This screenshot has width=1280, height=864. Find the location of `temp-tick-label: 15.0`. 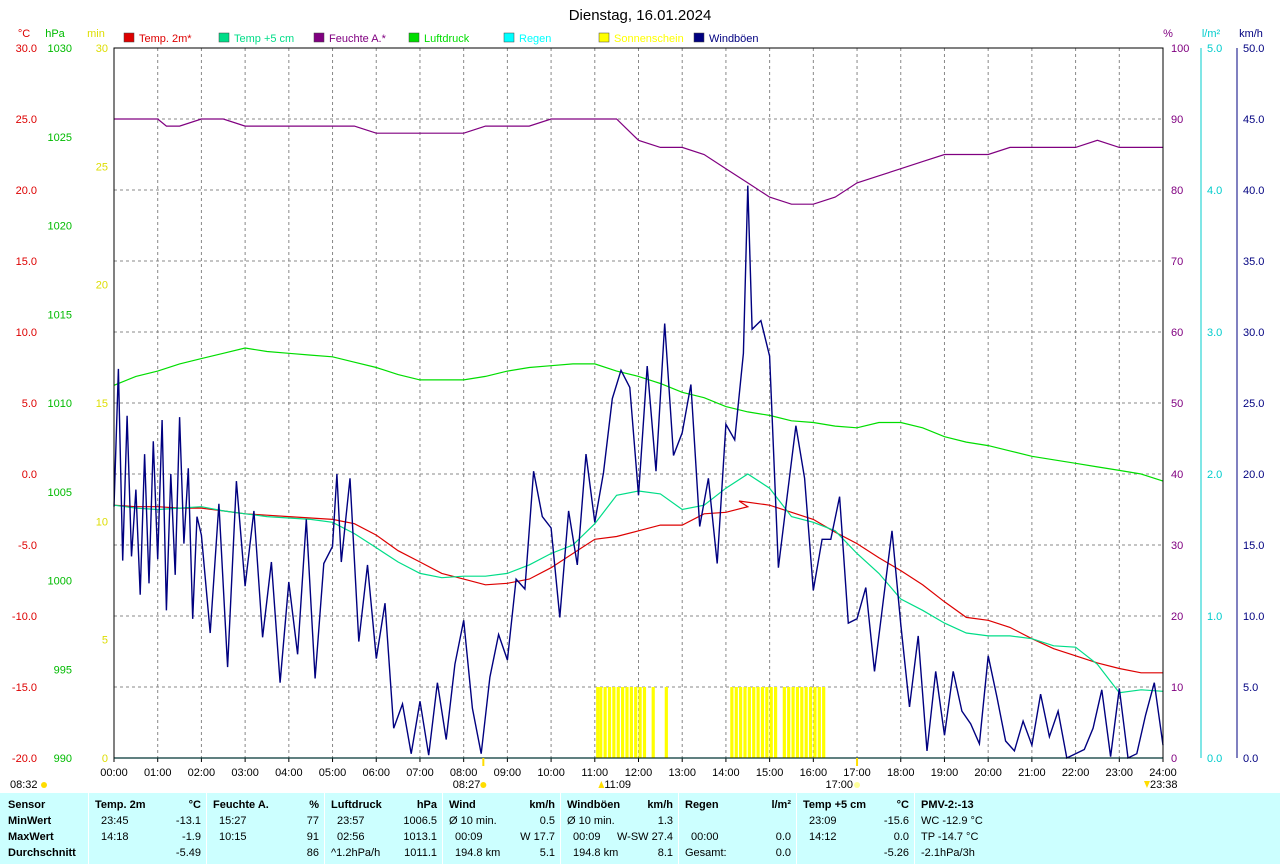

temp-tick-label: 15.0 is located at coordinates (26, 262).